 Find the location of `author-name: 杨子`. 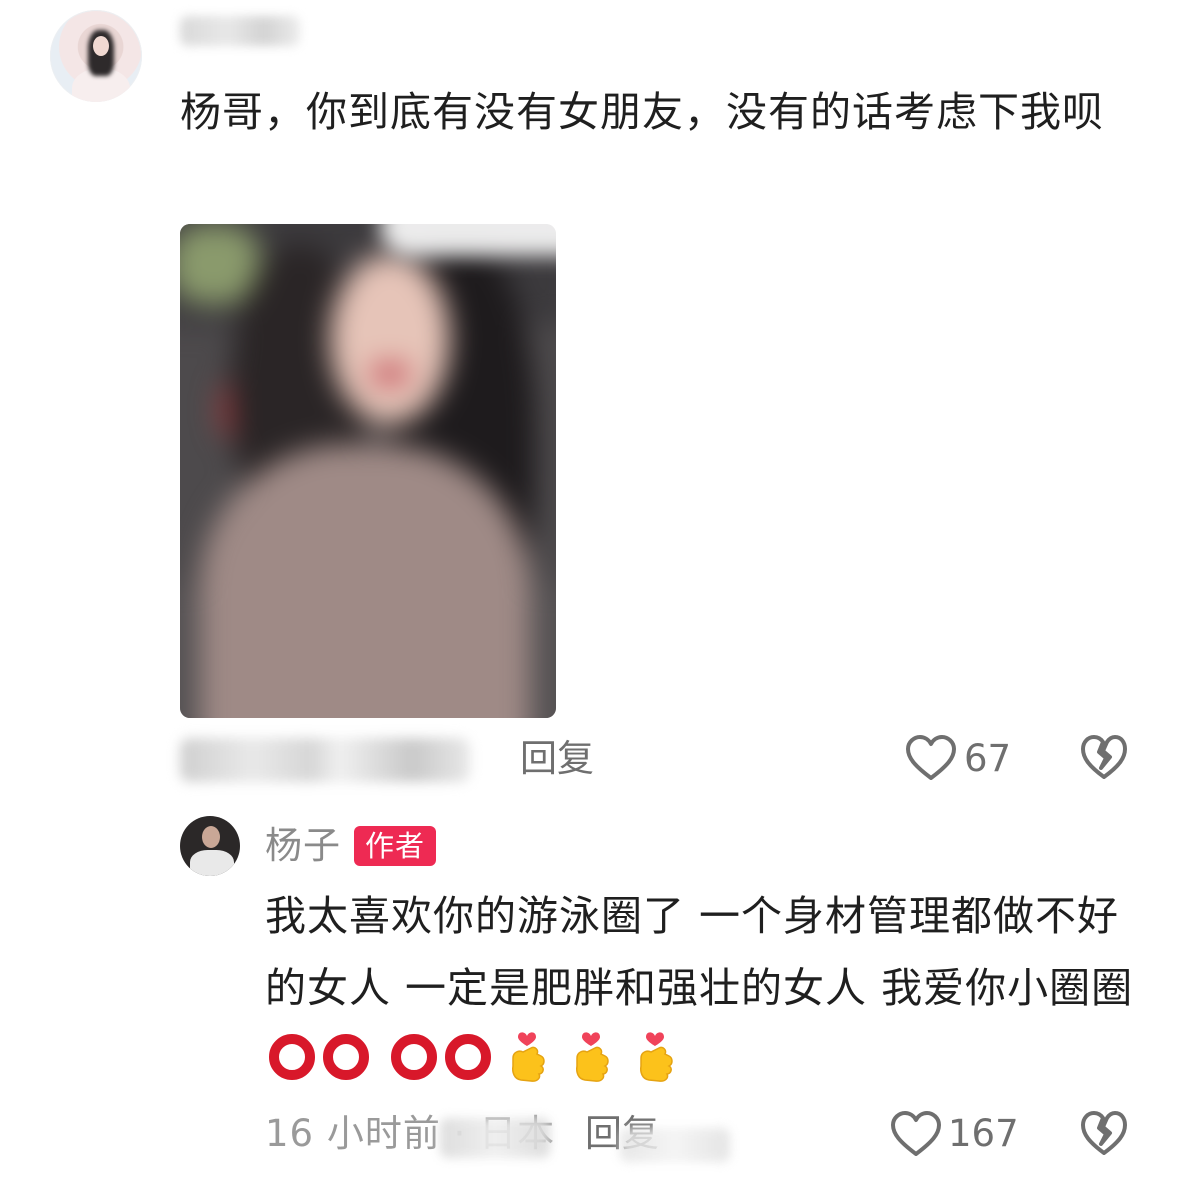

author-name: 杨子 is located at coordinates (303, 846).